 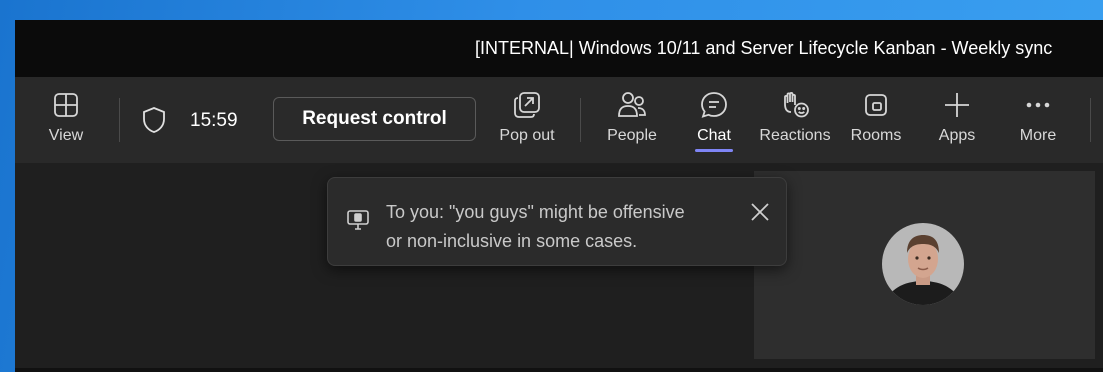 What do you see at coordinates (527, 105) in the screenshot?
I see `pop-out-icon` at bounding box center [527, 105].